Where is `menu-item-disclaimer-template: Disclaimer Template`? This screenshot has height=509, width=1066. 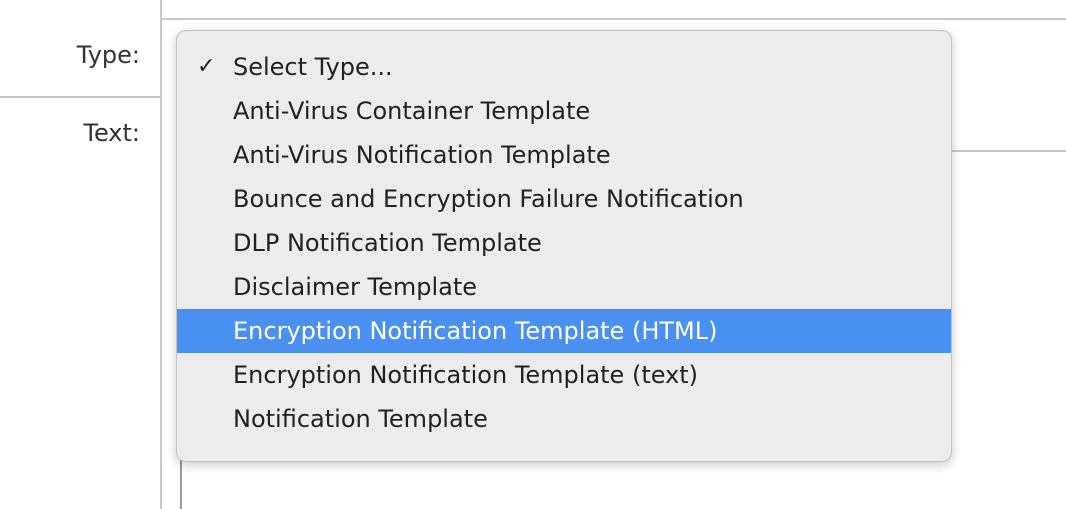
menu-item-disclaimer-template: Disclaimer Template is located at coordinates (564, 287).